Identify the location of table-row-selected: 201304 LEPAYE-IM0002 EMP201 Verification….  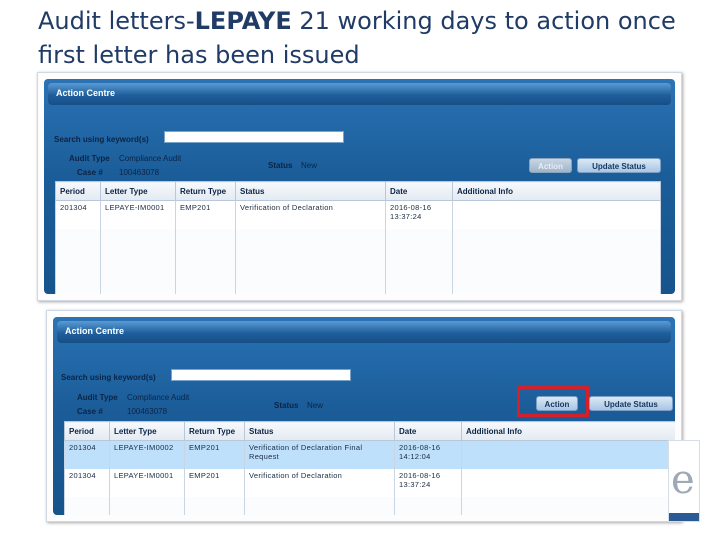
(369, 454).